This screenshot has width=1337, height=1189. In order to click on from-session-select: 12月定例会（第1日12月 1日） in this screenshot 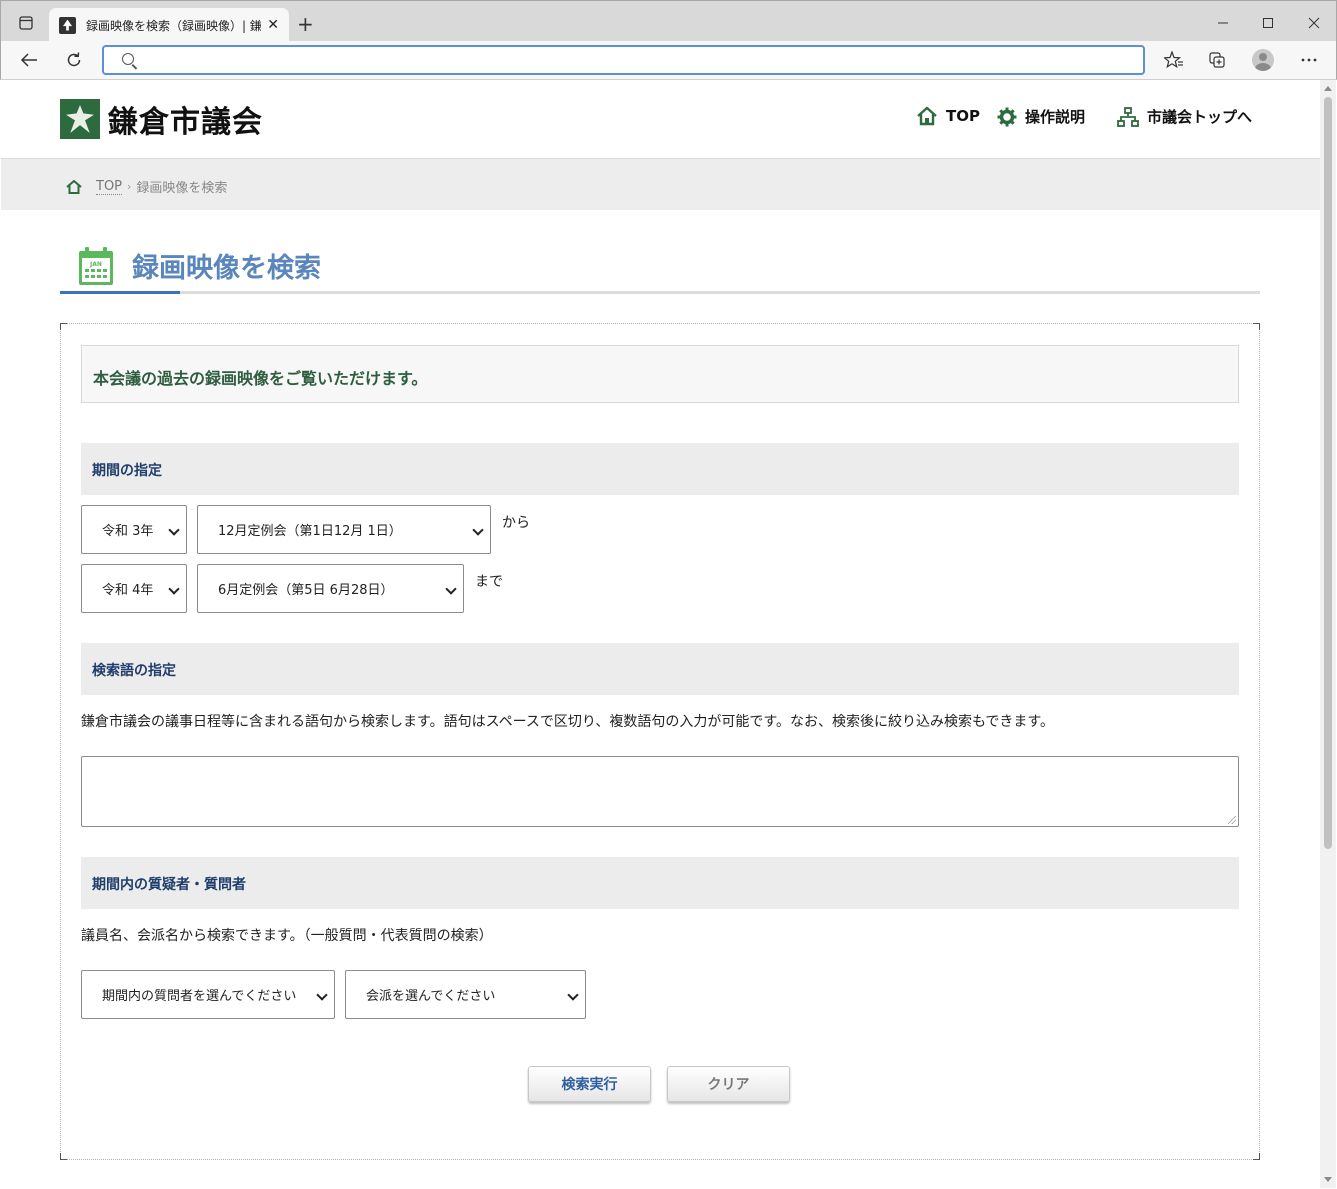, I will do `click(344, 529)`.